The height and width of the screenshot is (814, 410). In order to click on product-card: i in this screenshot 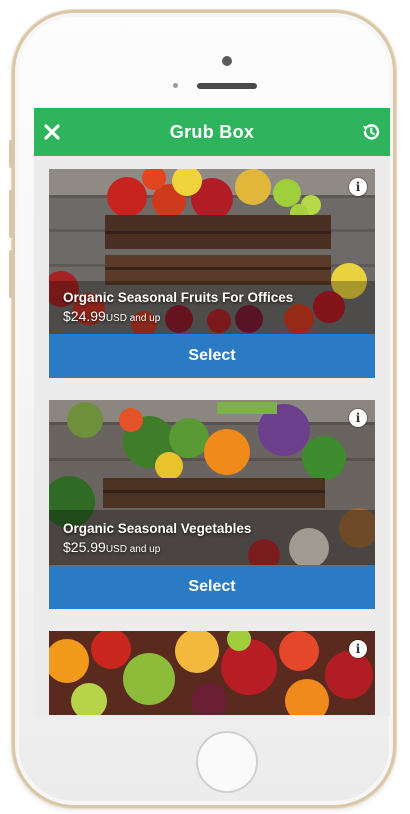, I will do `click(212, 673)`.